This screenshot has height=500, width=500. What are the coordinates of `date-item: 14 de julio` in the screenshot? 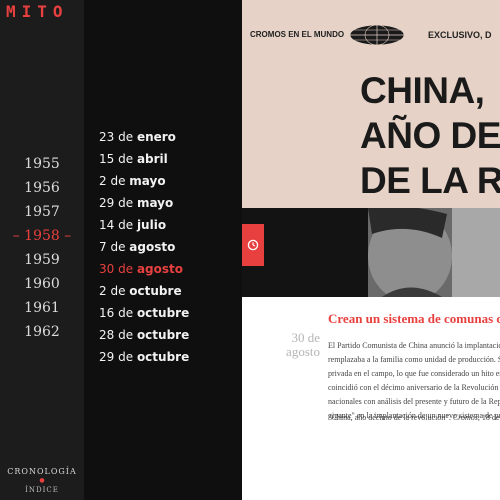 It's located at (144, 225).